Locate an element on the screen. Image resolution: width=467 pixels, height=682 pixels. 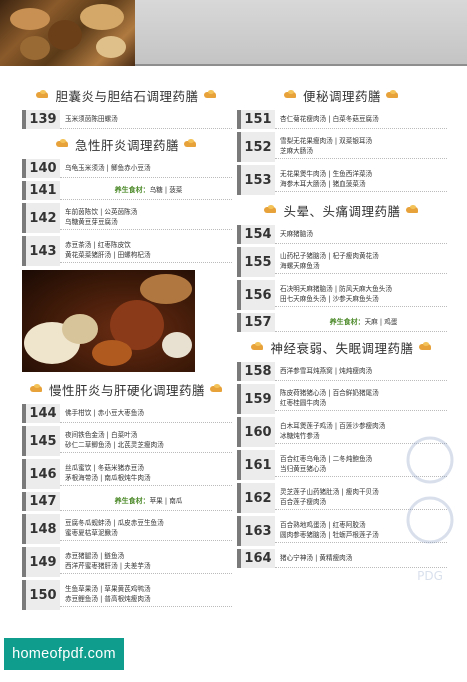
recipe-line: 生鱼草果汤 | 草果黄芪鸡鸭汤 is located at coordinates (108, 589).